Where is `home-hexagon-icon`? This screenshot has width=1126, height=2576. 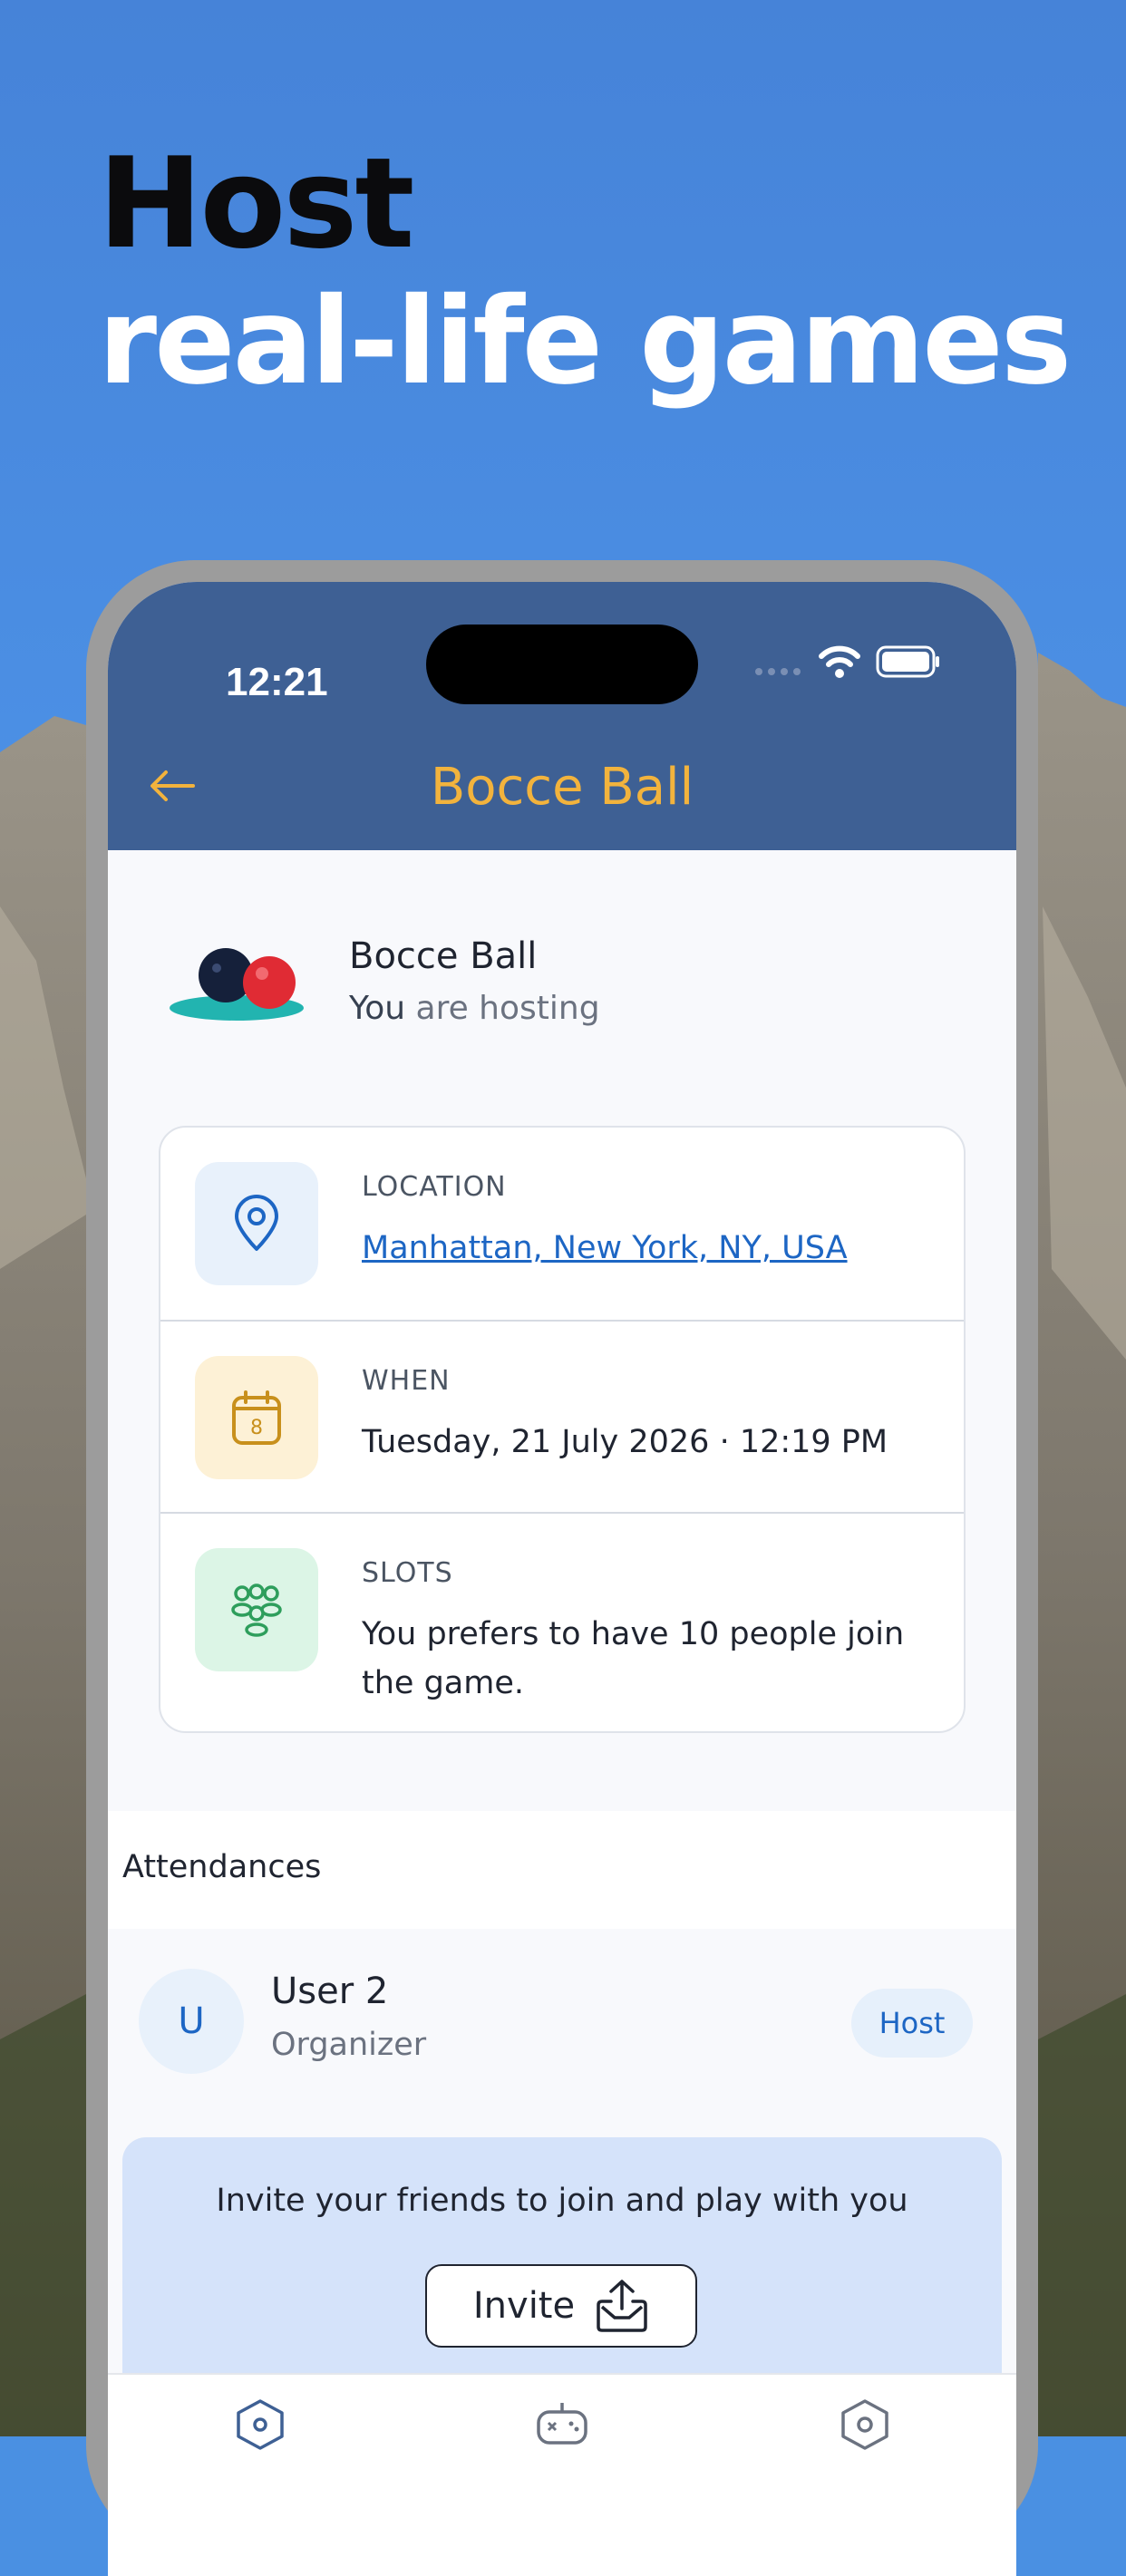 home-hexagon-icon is located at coordinates (260, 2424).